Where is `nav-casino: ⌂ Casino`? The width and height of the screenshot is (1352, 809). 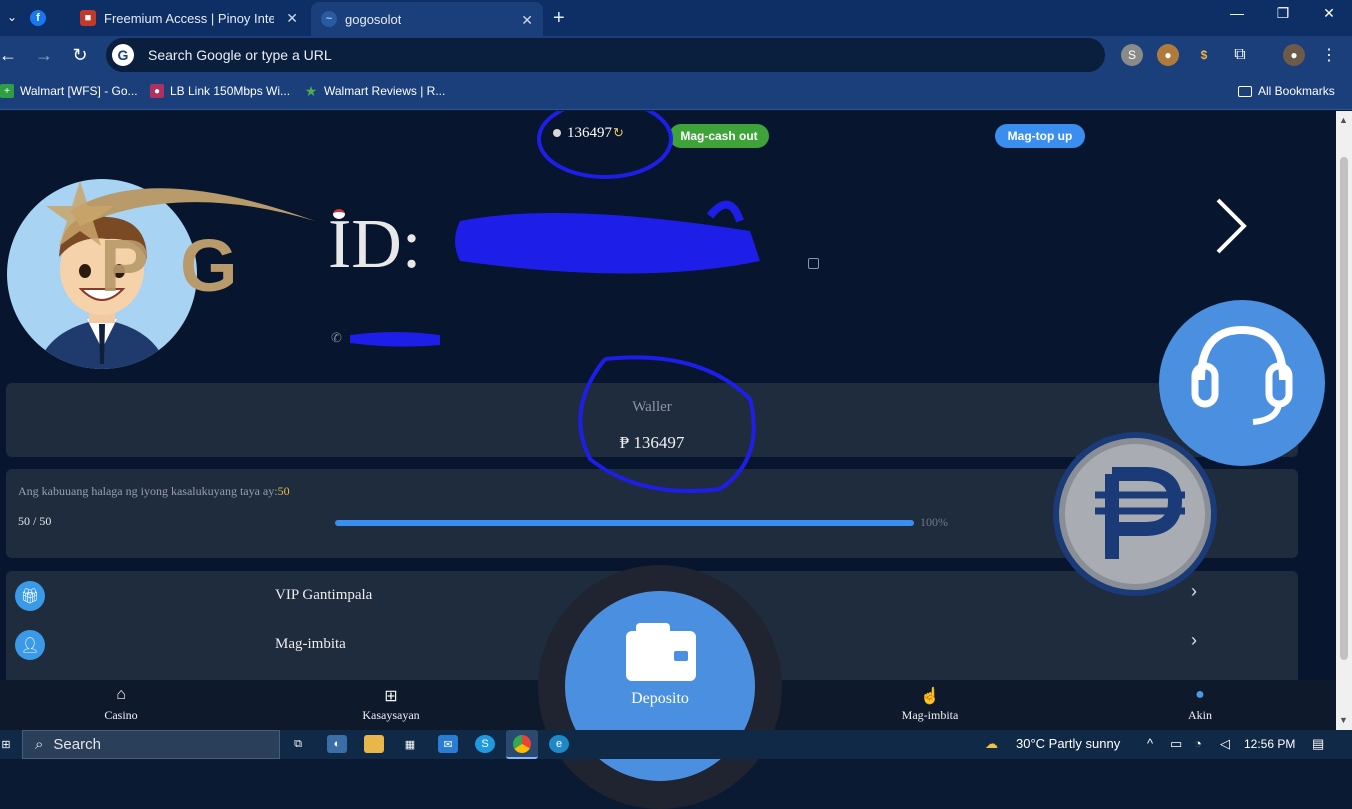
nav-casino: ⌂ Casino is located at coordinates (121, 704).